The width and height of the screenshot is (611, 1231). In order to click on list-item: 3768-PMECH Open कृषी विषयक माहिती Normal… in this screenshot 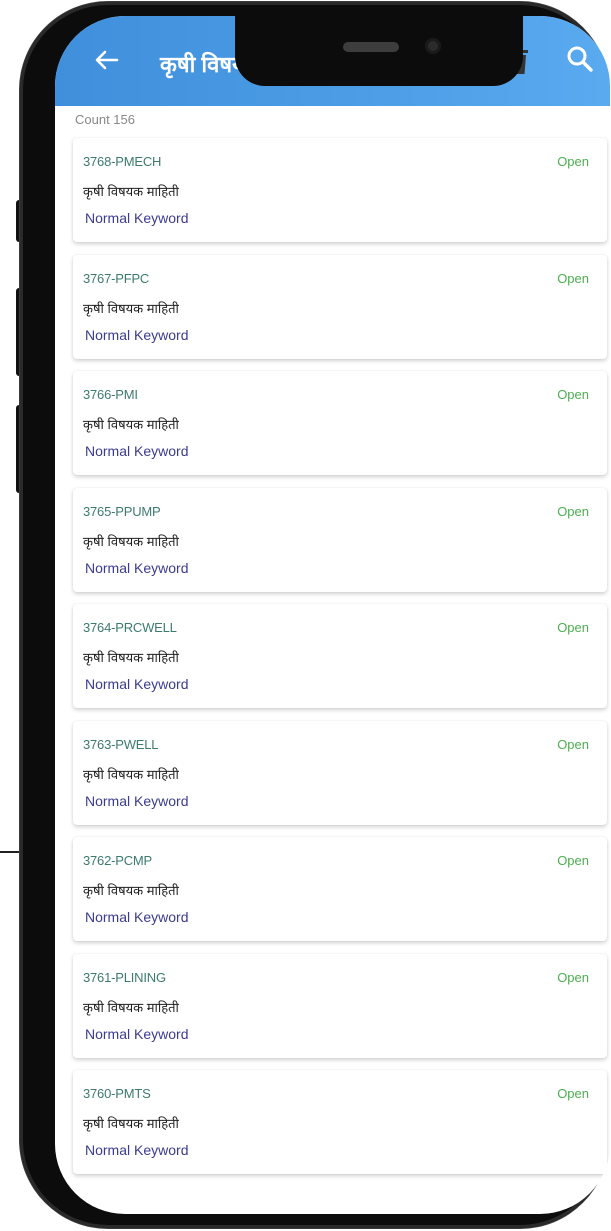, I will do `click(340, 190)`.